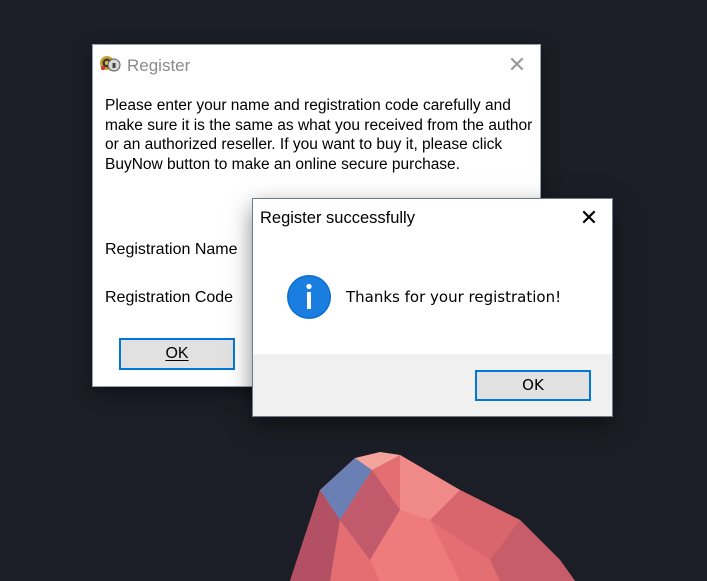  I want to click on info-icon, so click(309, 297).